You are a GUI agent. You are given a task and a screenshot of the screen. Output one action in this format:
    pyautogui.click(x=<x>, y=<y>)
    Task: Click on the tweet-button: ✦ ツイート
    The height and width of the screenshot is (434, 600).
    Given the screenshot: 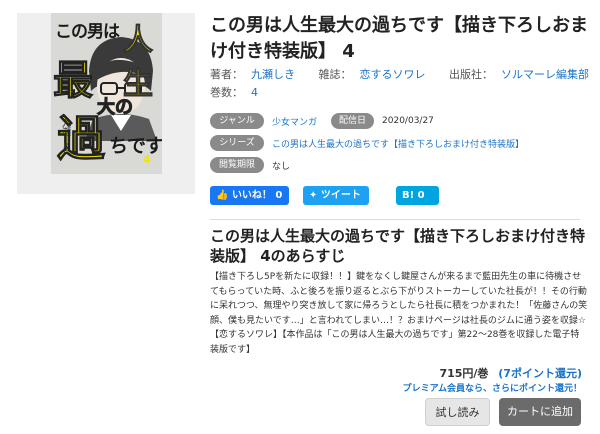 What is the action you would take?
    pyautogui.click(x=336, y=195)
    